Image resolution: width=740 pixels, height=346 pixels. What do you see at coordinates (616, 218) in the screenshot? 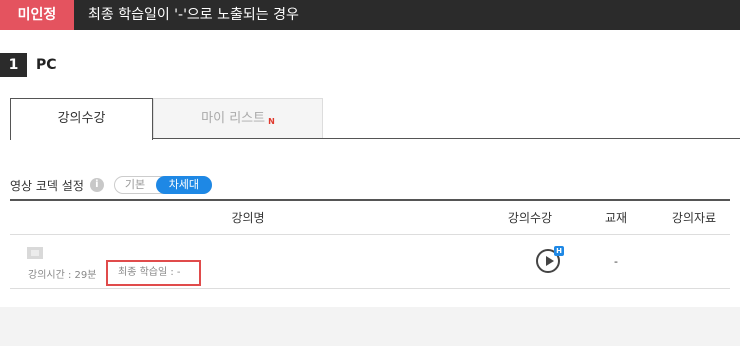
I see `header-textbook: 교재` at bounding box center [616, 218].